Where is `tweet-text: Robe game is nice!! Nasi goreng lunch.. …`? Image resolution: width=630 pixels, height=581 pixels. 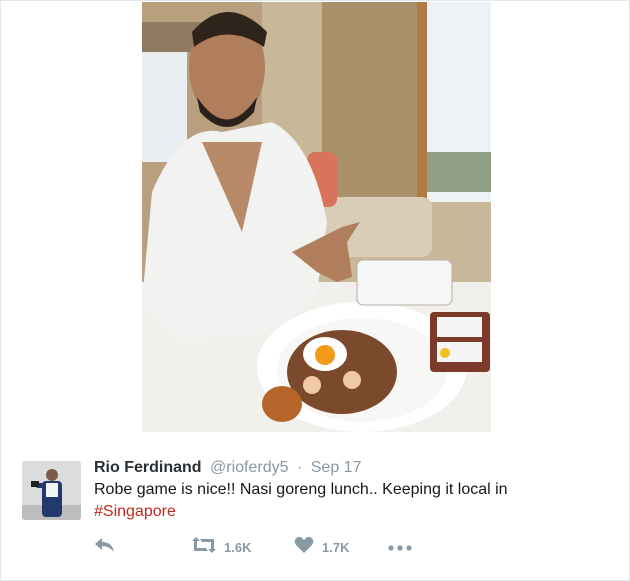
tweet-text: Robe game is nice!! Nasi goreng lunch.. … is located at coordinates (329, 501).